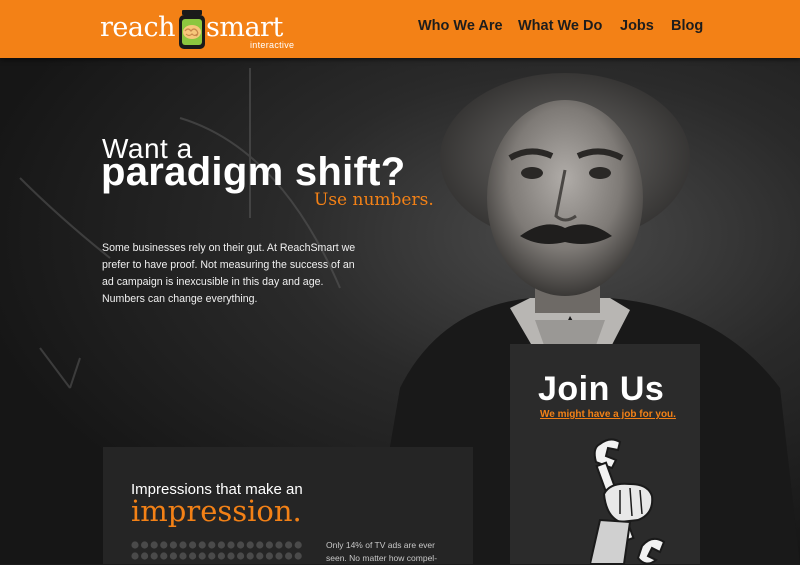 Image resolution: width=800 pixels, height=565 pixels. I want to click on hero-tagline: Use numbers., so click(374, 200).